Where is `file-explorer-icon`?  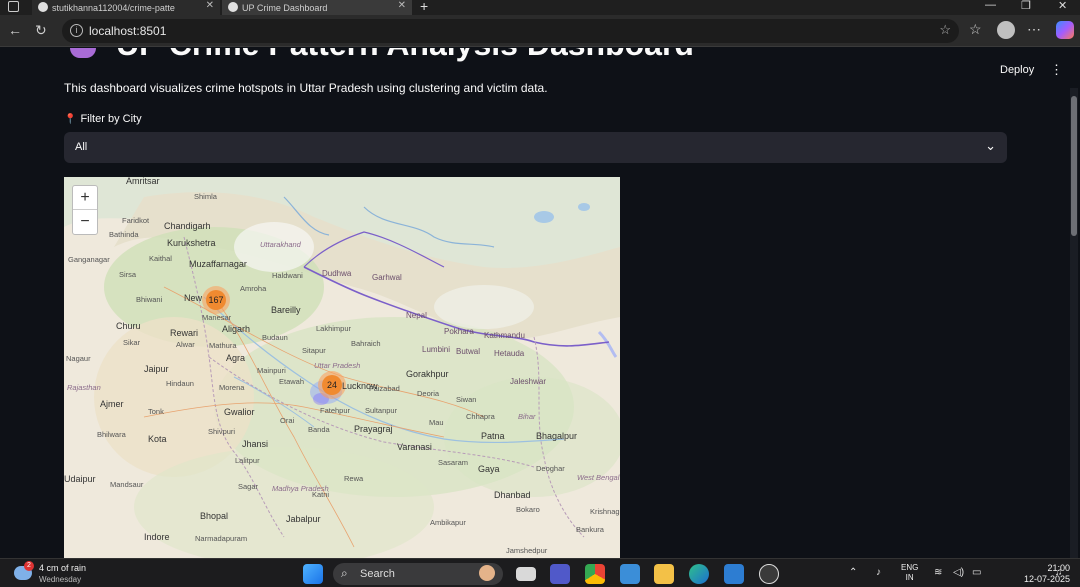
file-explorer-icon is located at coordinates (664, 574).